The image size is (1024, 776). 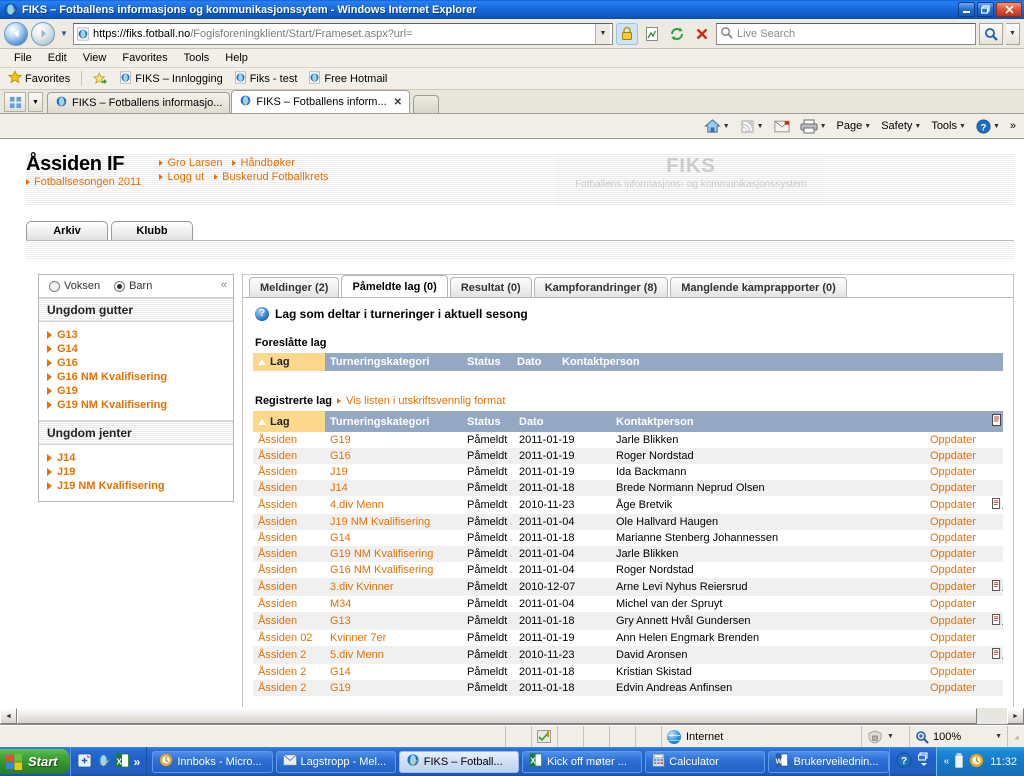 What do you see at coordinates (923, 761) in the screenshot?
I see `window-stack-icon` at bounding box center [923, 761].